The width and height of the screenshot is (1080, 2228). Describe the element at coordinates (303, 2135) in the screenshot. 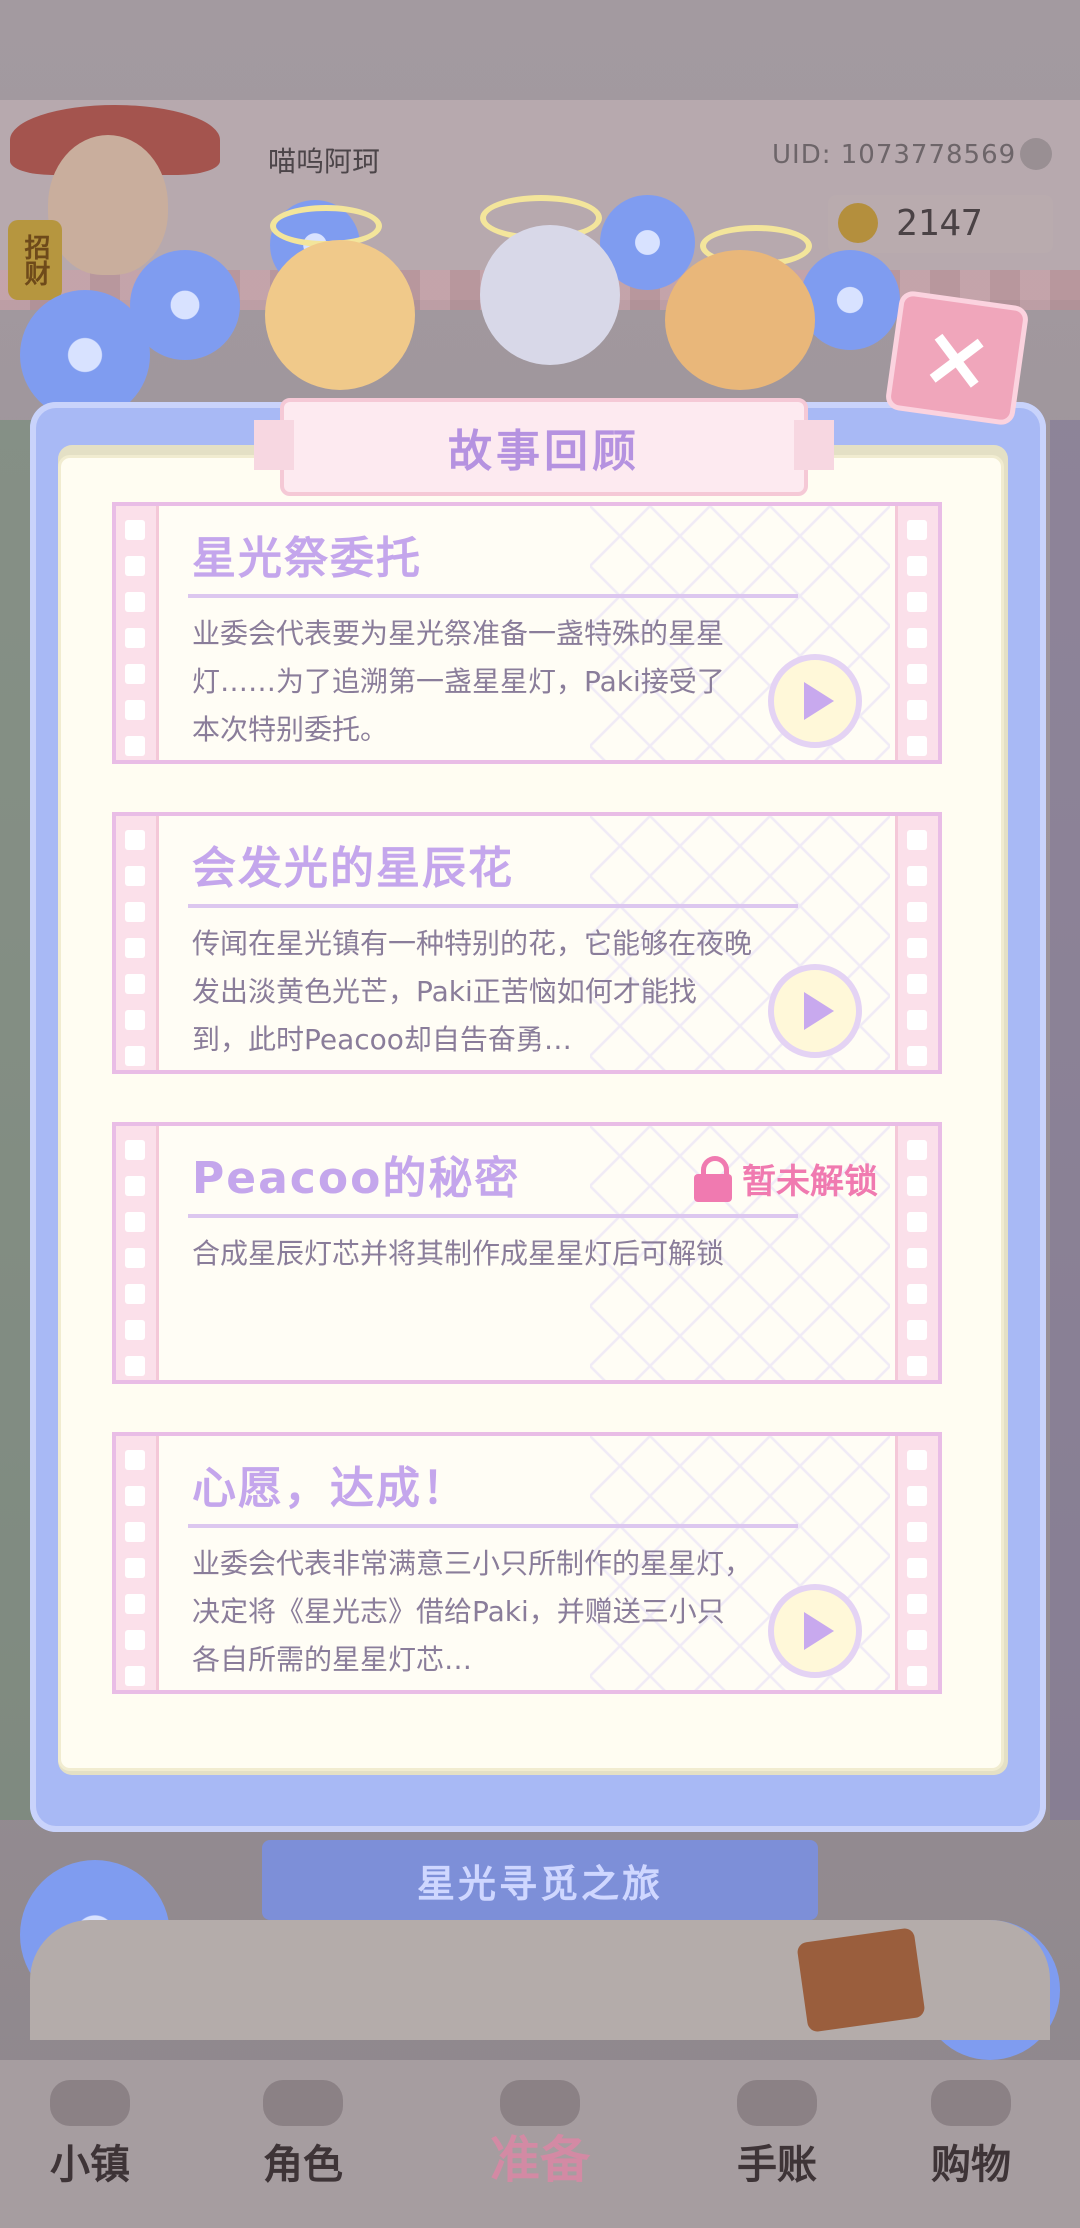

I see `nav-item-character: 角色` at that location.